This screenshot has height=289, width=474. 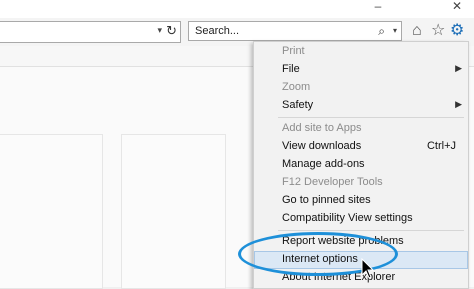 What do you see at coordinates (326, 200) in the screenshot?
I see `menu-item-label: Go to pinned sites` at bounding box center [326, 200].